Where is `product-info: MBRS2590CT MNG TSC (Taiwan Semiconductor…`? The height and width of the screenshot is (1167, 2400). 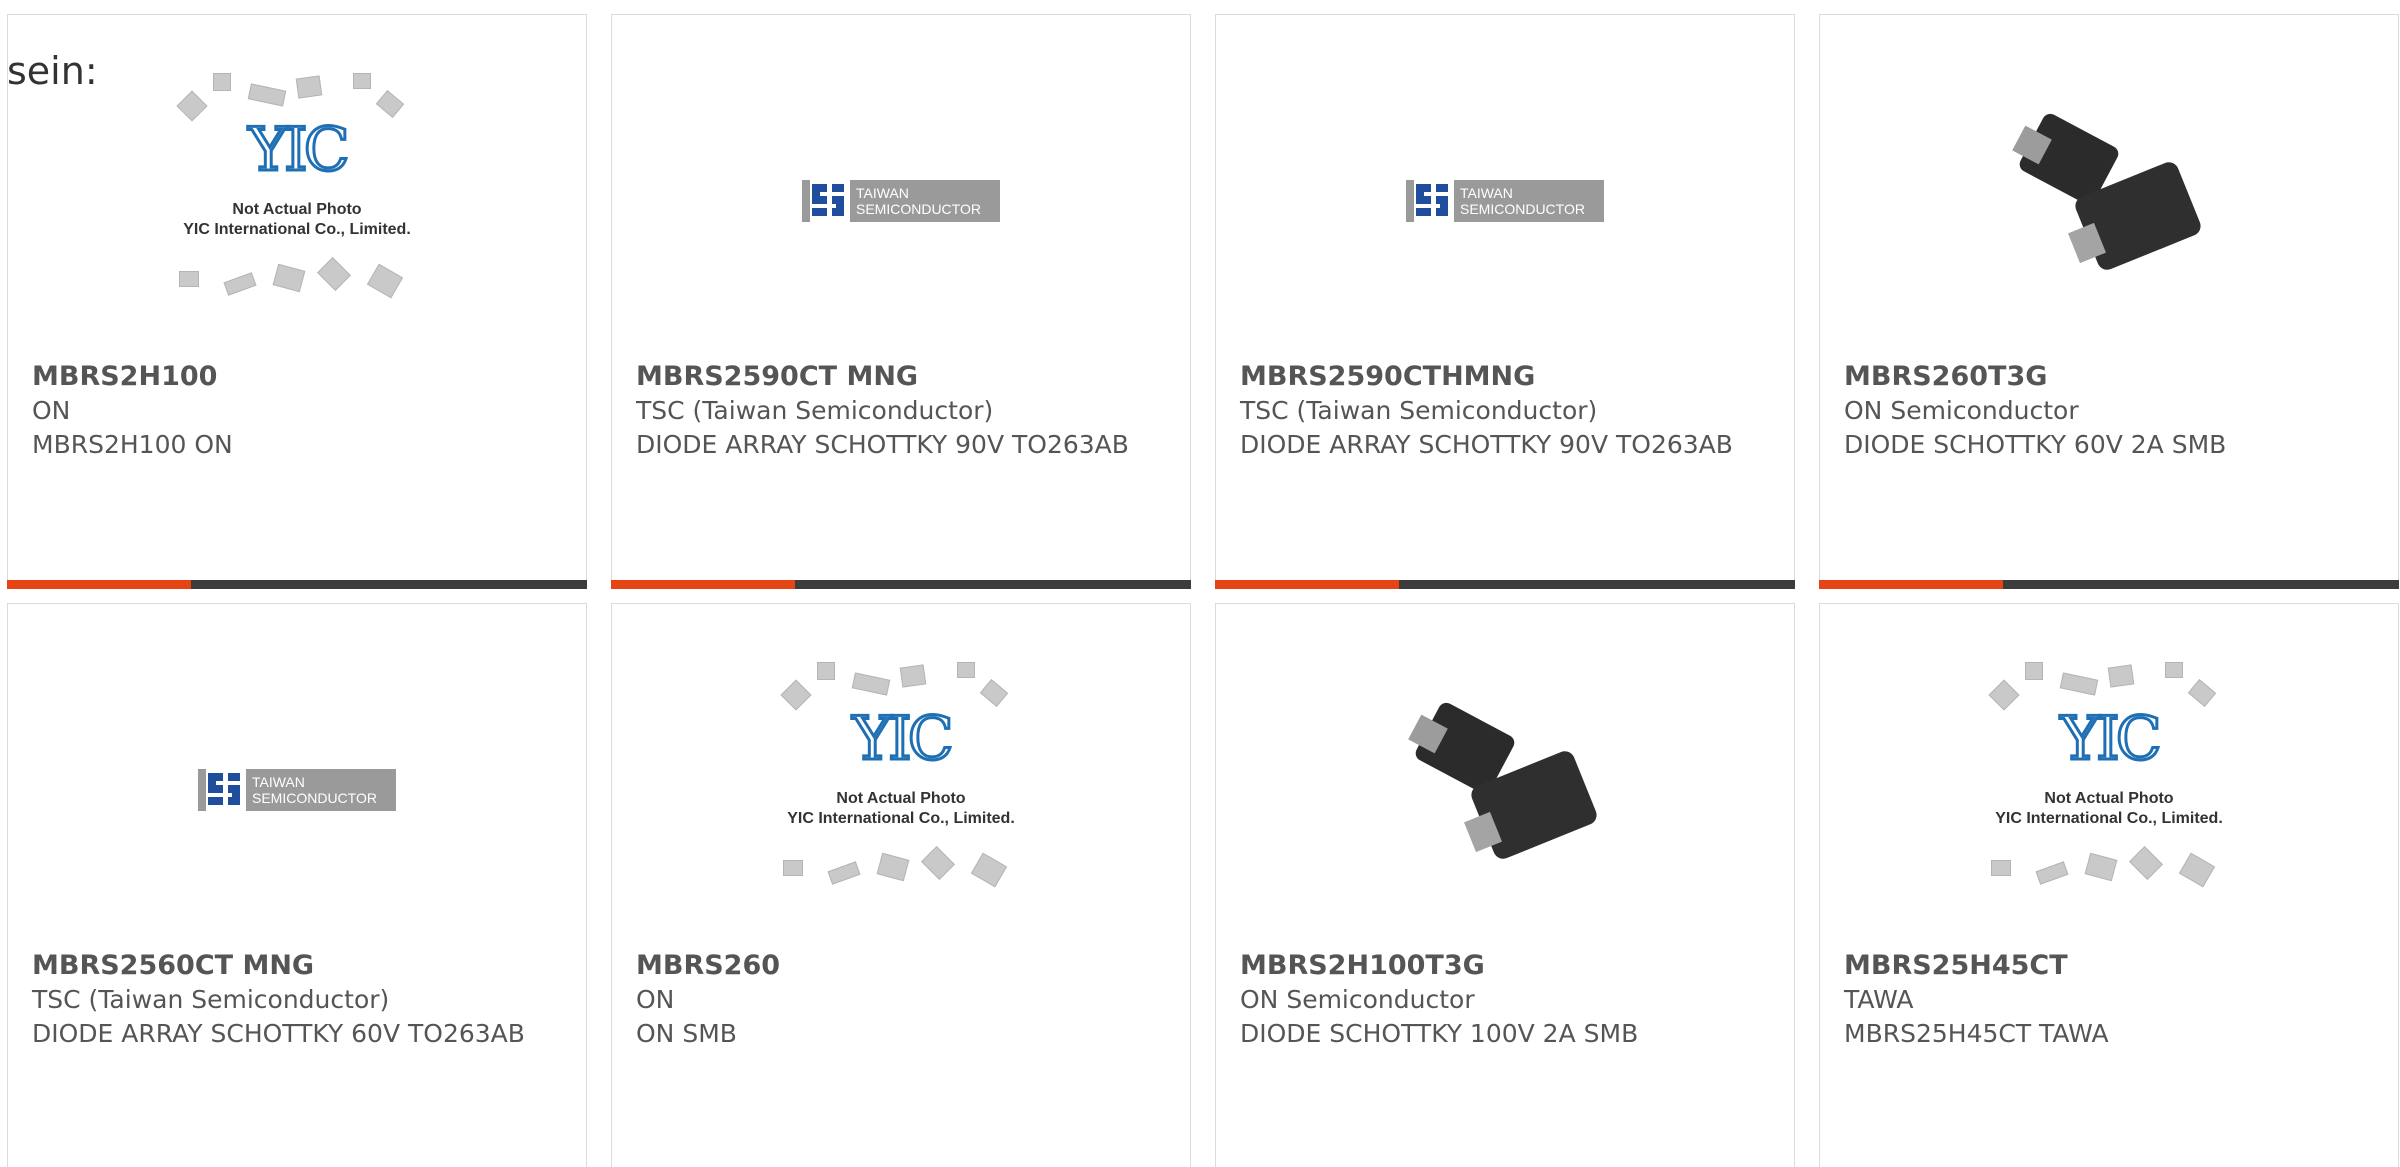
product-info: MBRS2590CT MNG TSC (Taiwan Semiconductor… is located at coordinates (903, 411).